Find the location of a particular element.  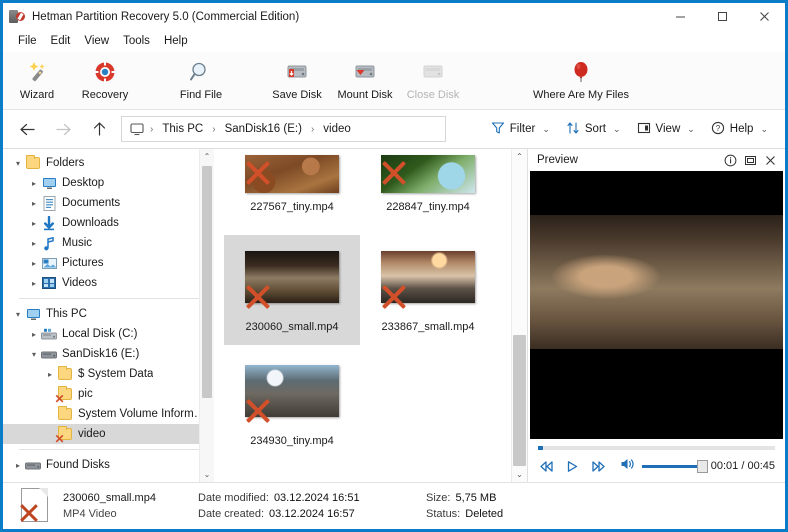

sidebar-label: Folders is located at coordinates (65, 163).